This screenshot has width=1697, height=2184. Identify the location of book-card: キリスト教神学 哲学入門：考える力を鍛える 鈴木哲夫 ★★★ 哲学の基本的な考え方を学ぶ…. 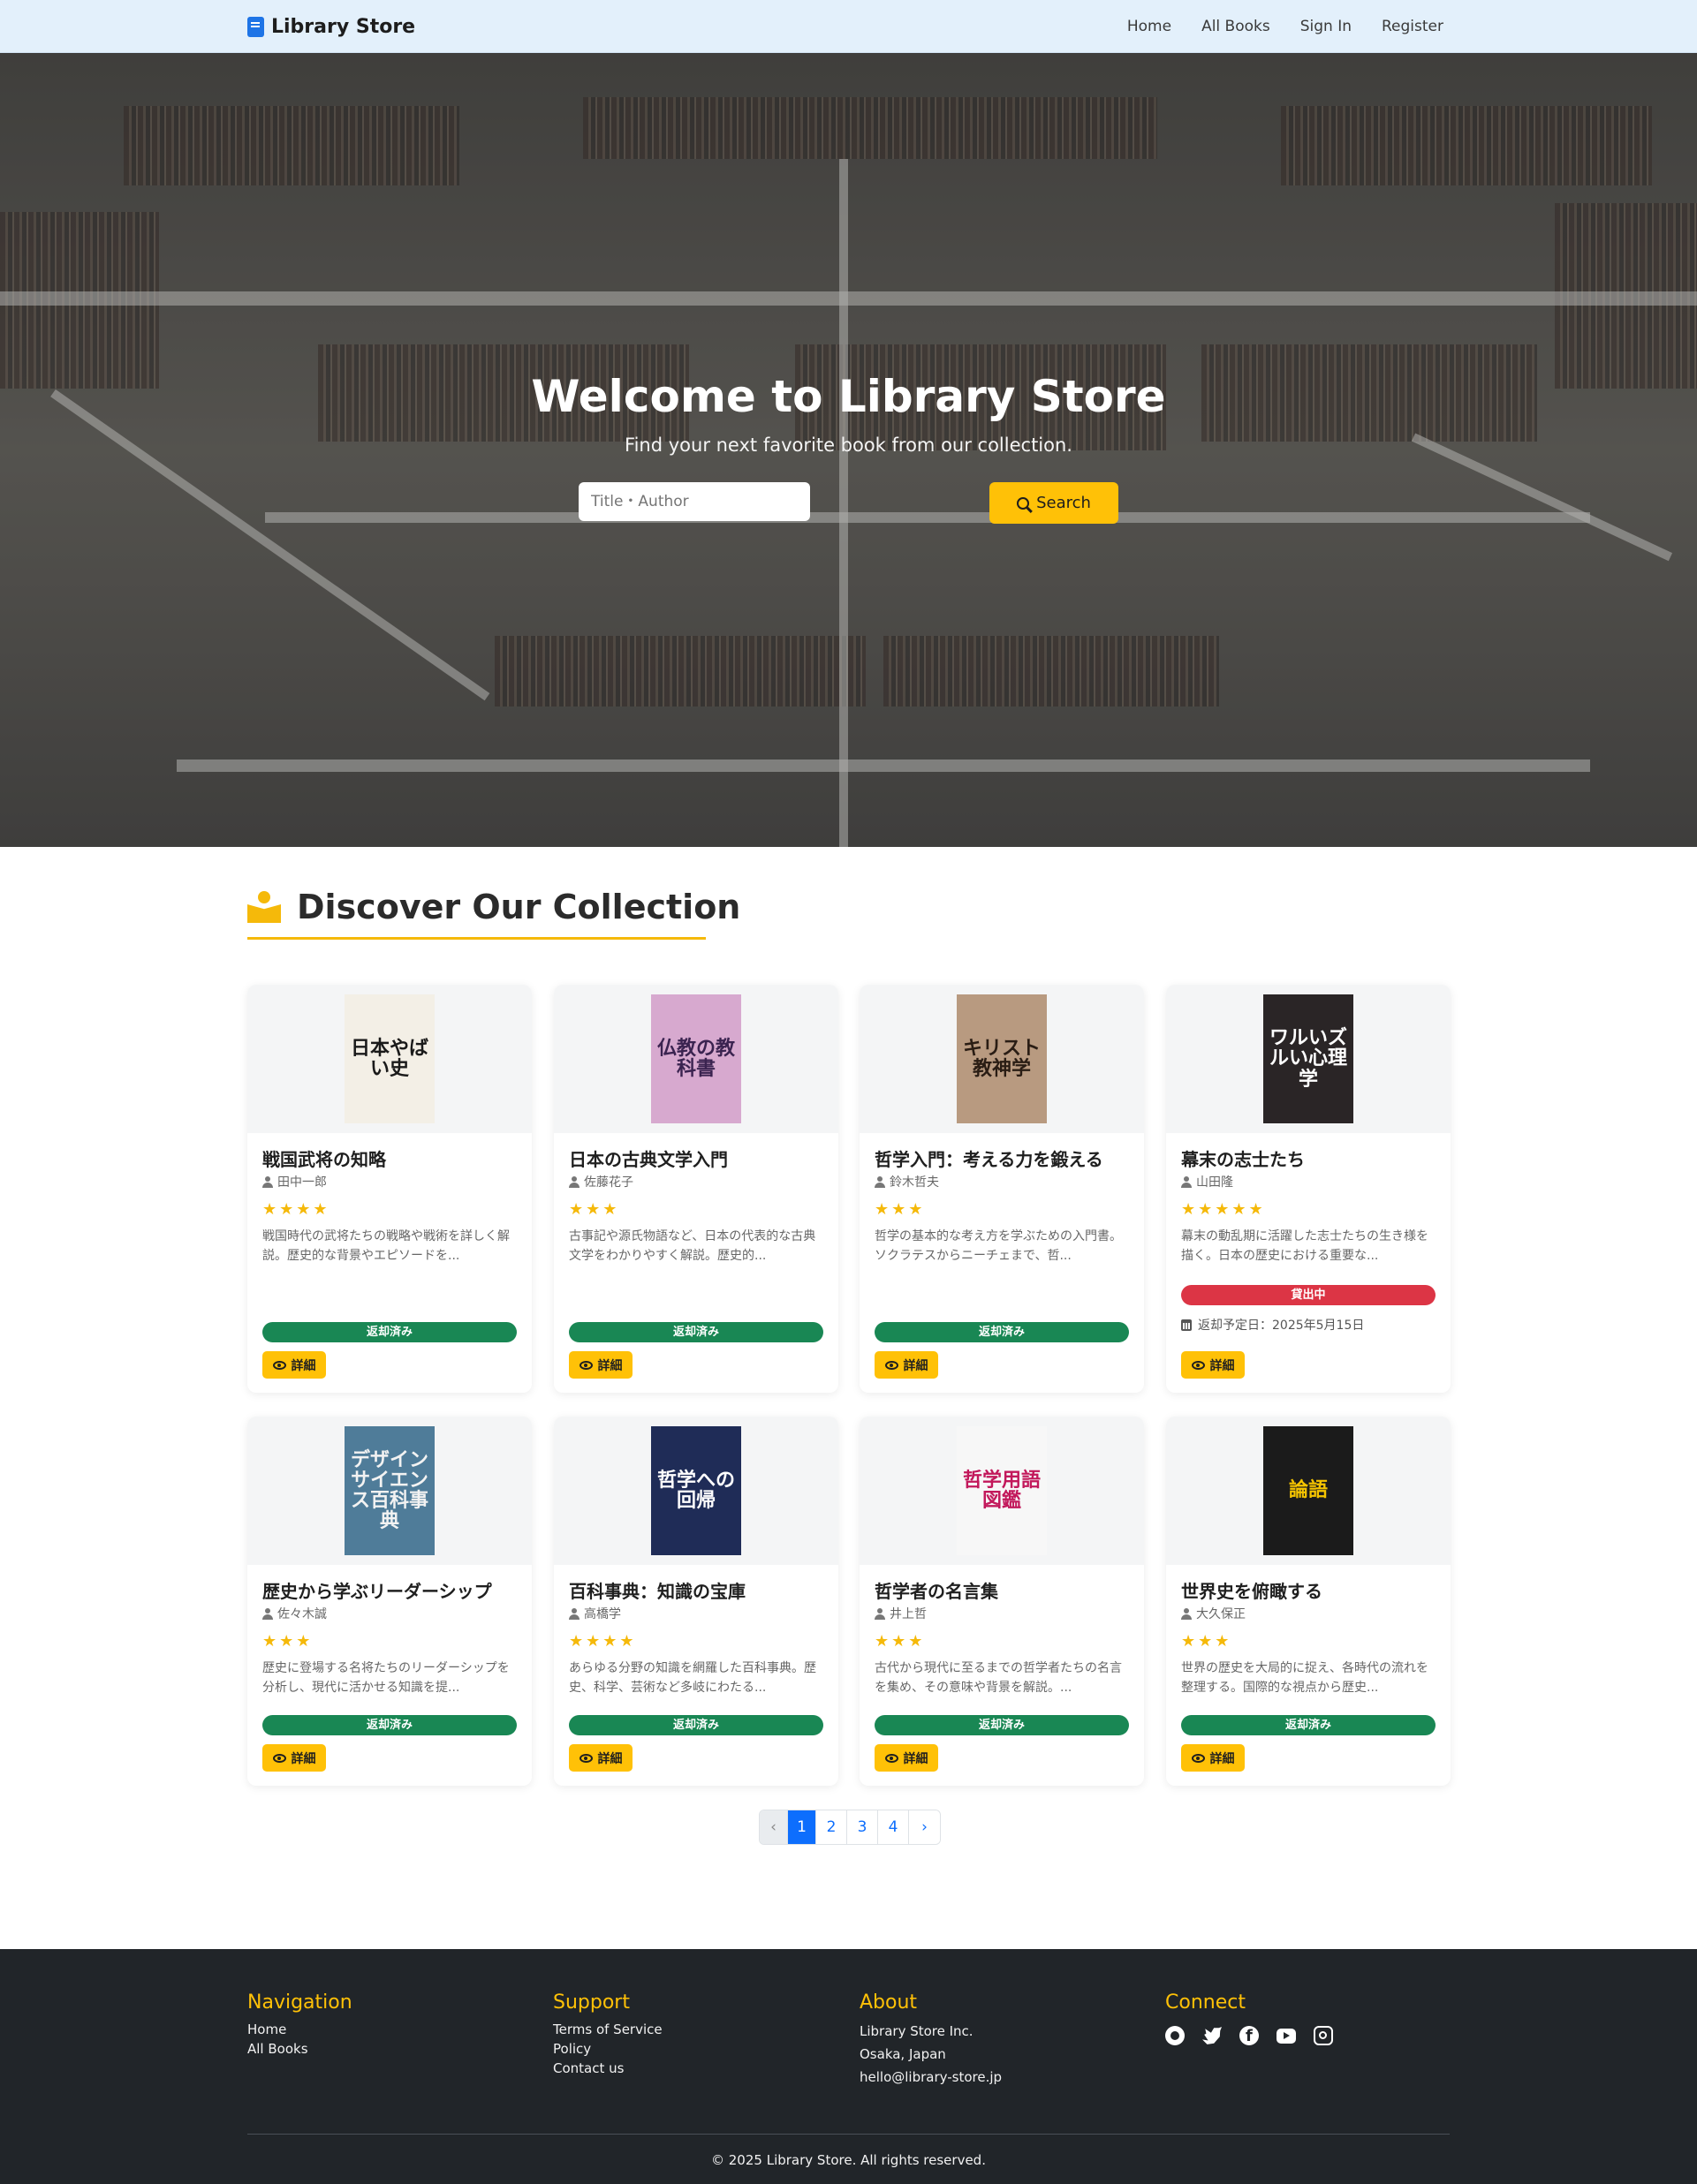
(1002, 1189).